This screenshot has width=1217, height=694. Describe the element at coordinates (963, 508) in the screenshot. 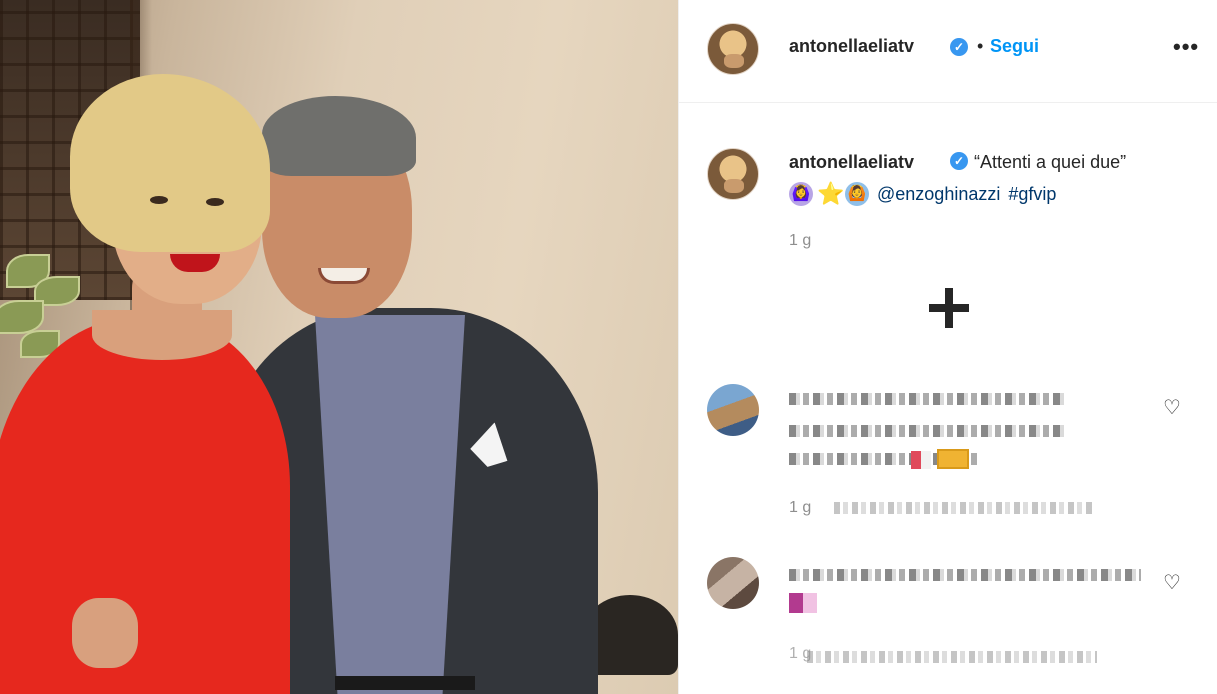

I see `blurred-comment-actions: xxxxxxxxxxxxxxxxxxxxxx` at that location.